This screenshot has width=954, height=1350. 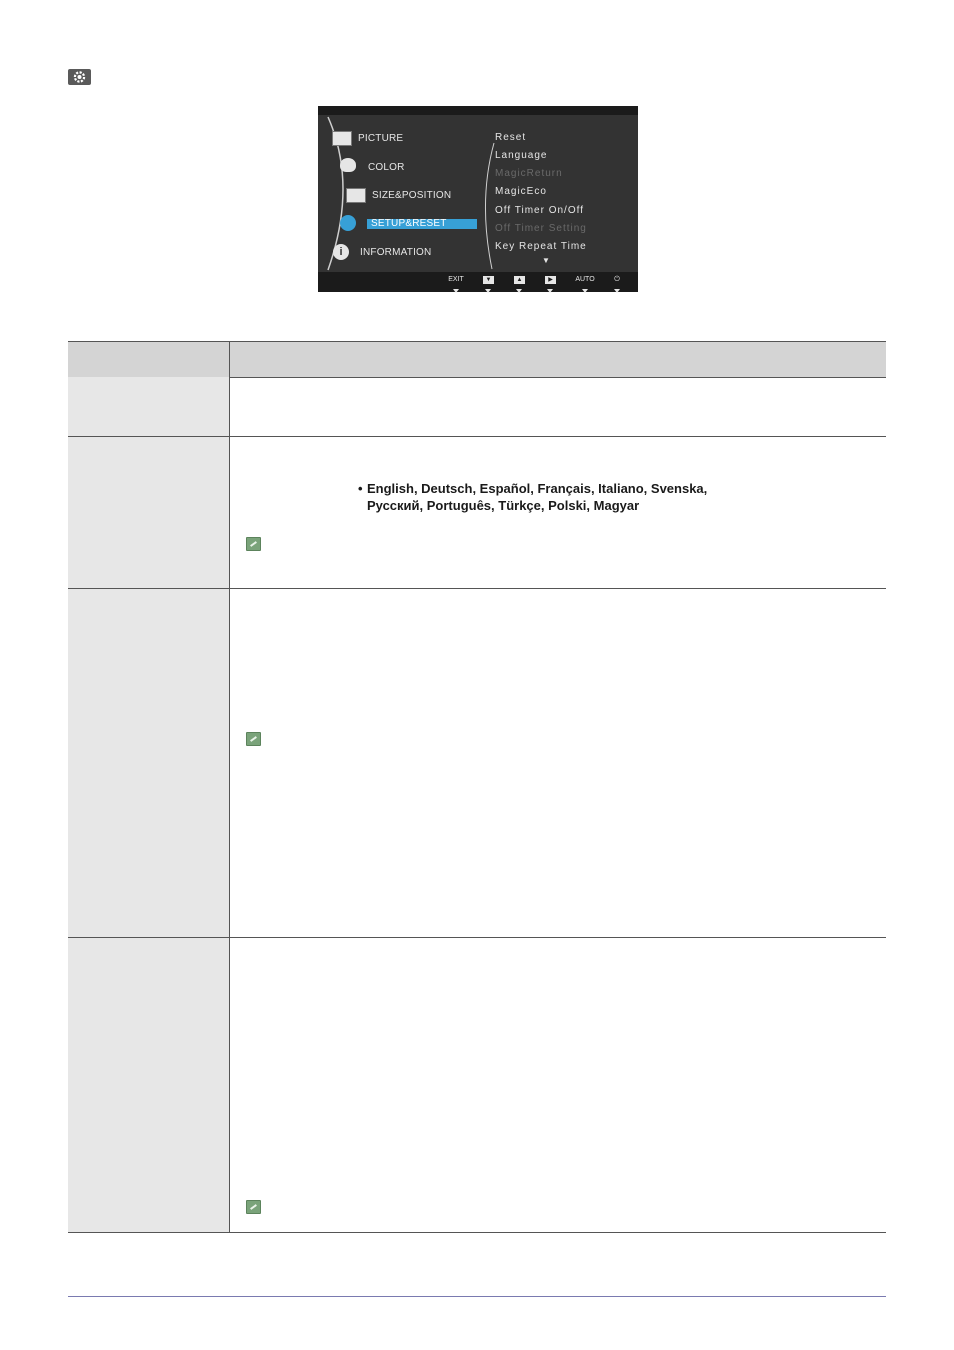 I want to click on enter-button: ▶, so click(x=550, y=280).